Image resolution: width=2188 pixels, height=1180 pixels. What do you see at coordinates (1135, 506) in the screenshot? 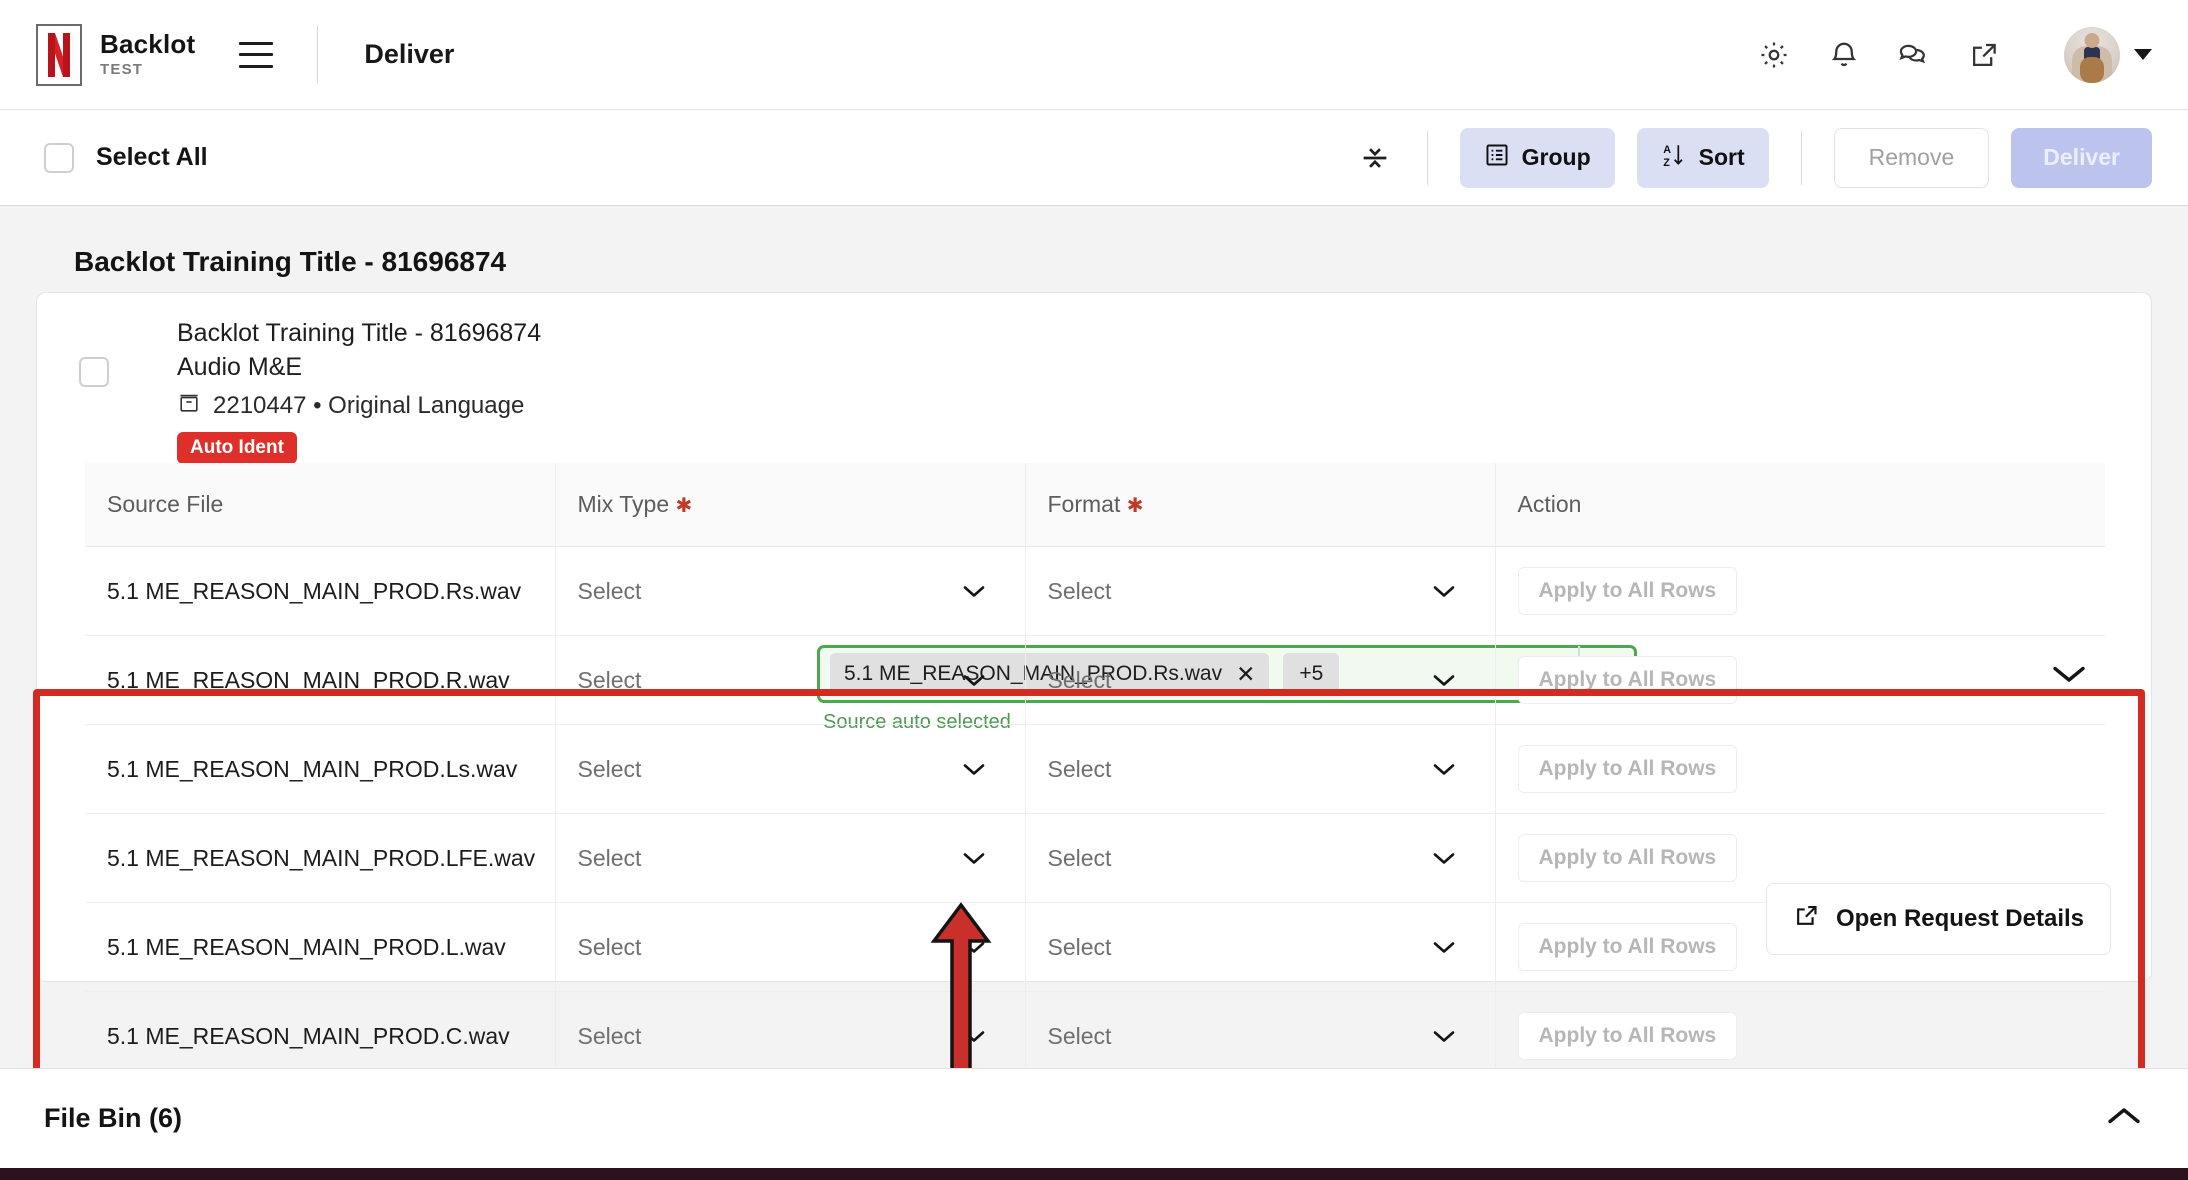
I see `required-asterisk: ✱` at bounding box center [1135, 506].